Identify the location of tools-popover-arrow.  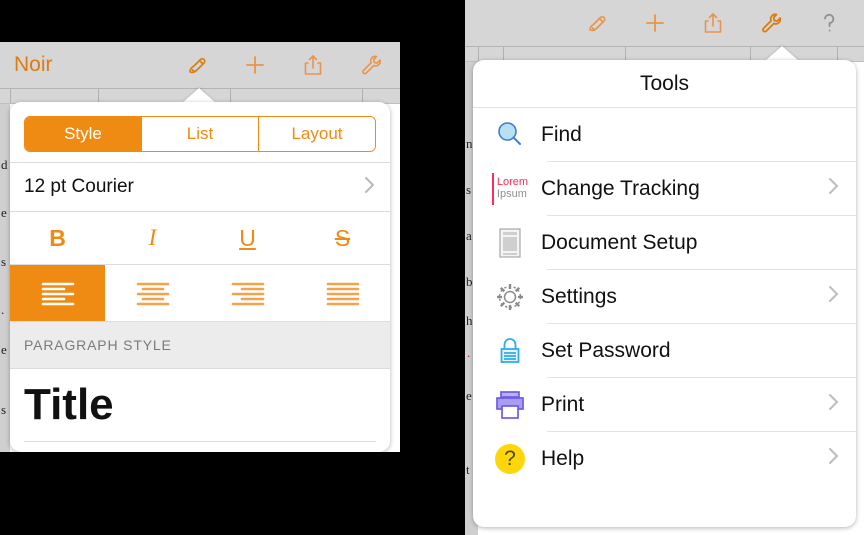
(782, 53).